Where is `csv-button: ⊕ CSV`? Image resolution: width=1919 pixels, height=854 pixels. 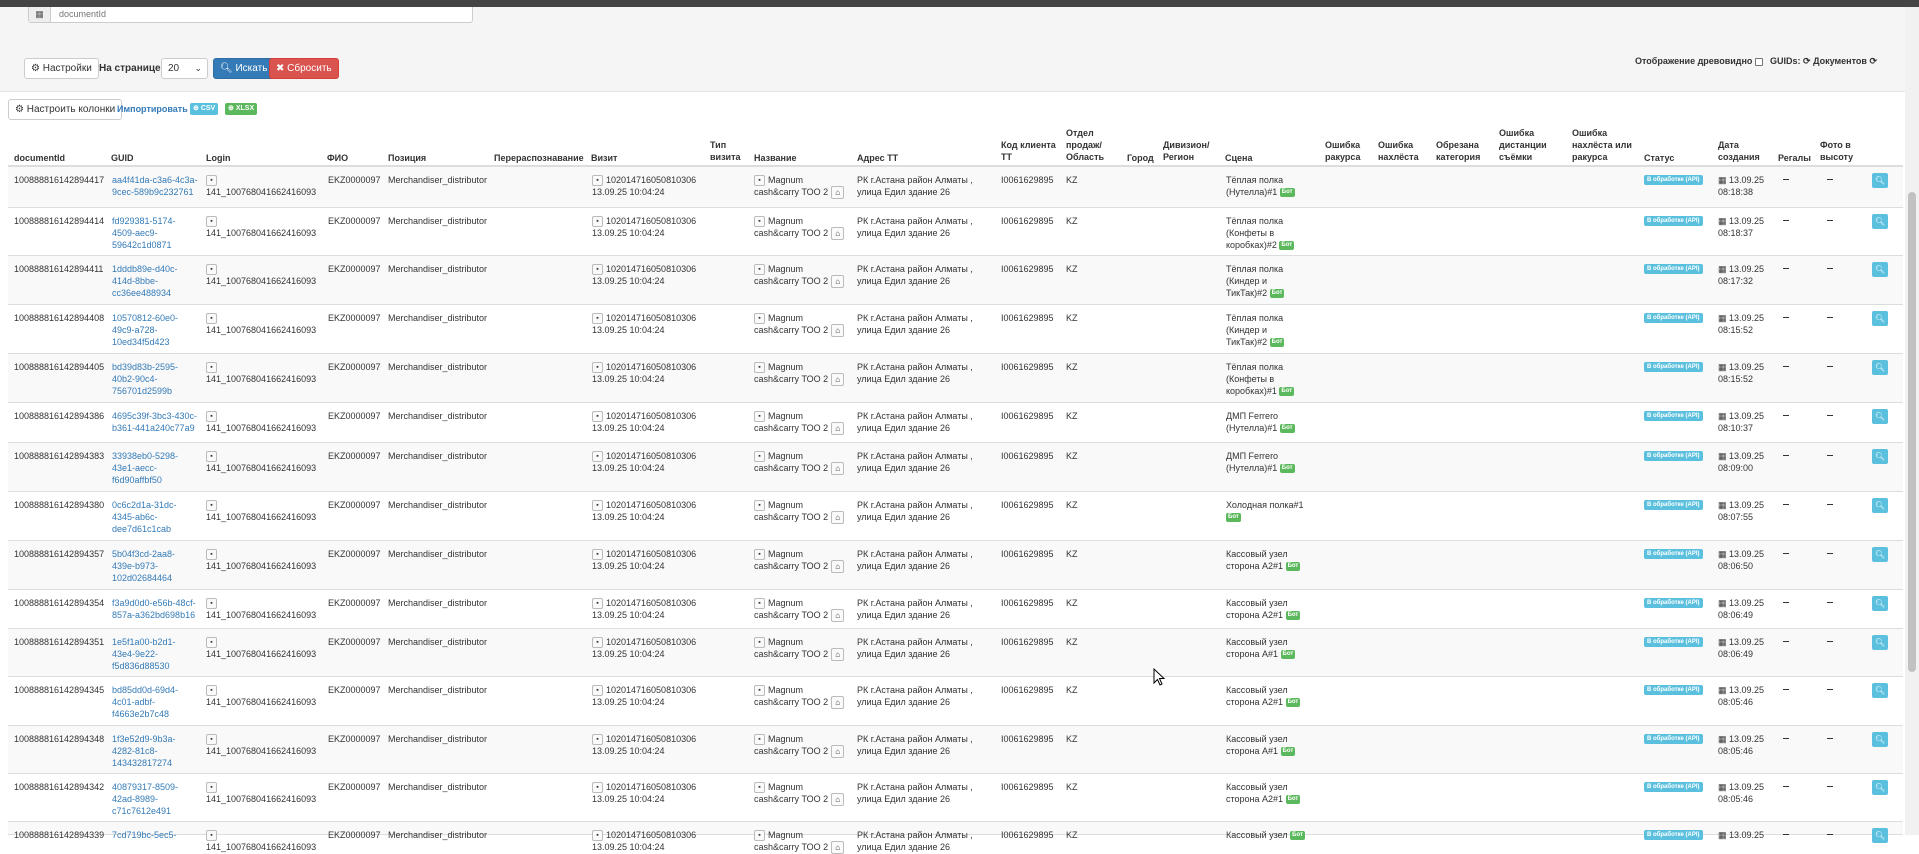
csv-button: ⊕ CSV is located at coordinates (204, 109).